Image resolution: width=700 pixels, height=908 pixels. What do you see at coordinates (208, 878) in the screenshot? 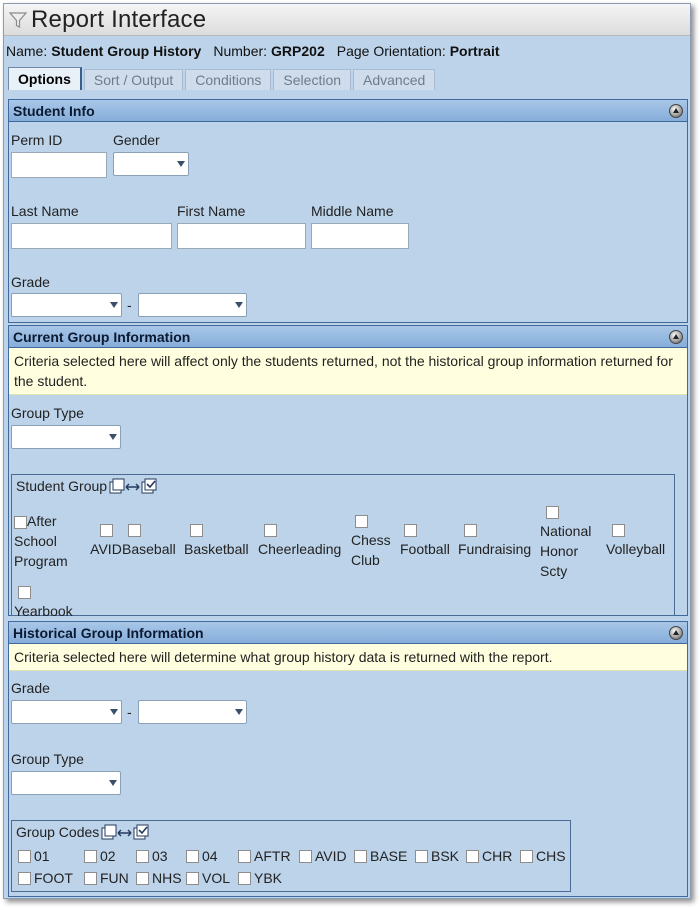
I see `code-option-vol: VOL` at bounding box center [208, 878].